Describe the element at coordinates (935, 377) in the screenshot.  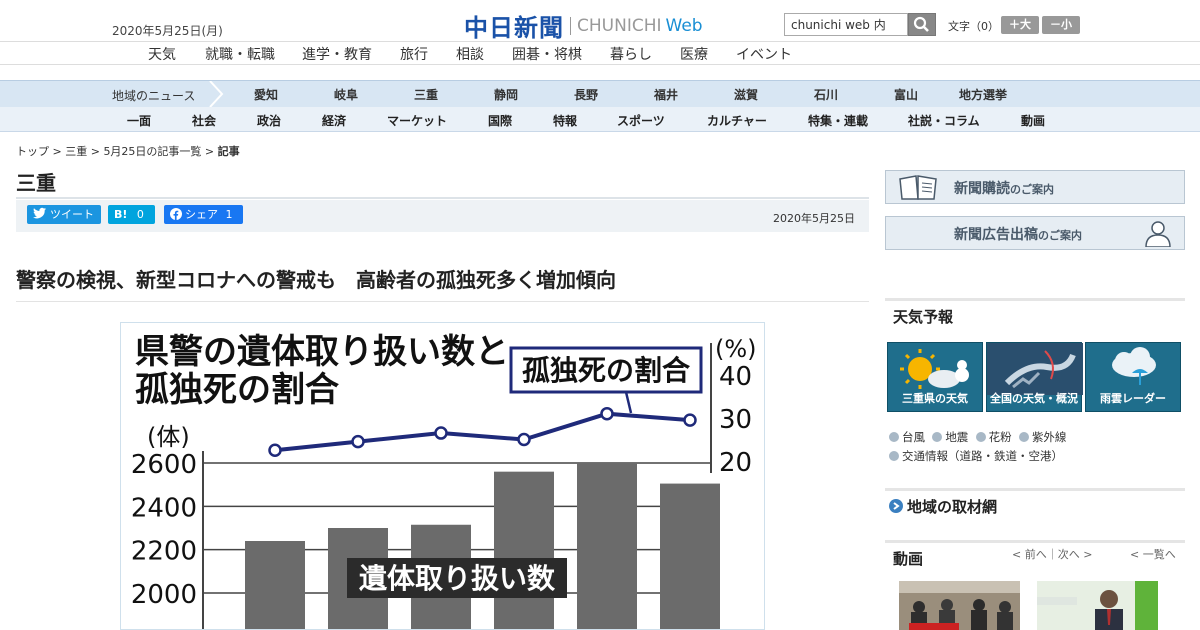
I see `weather-tile-mie: 三重県の天気` at that location.